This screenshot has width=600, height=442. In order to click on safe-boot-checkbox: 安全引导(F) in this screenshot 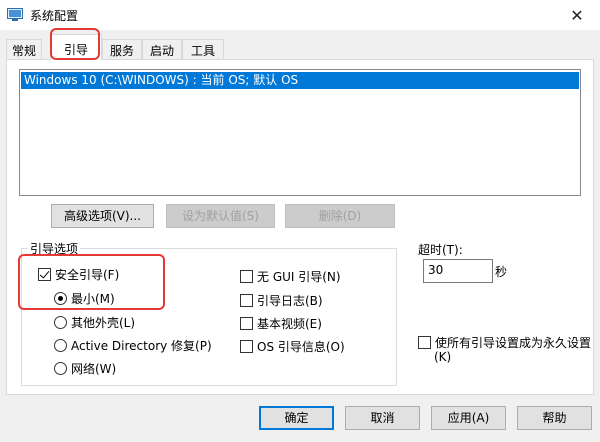, I will do `click(78, 274)`.